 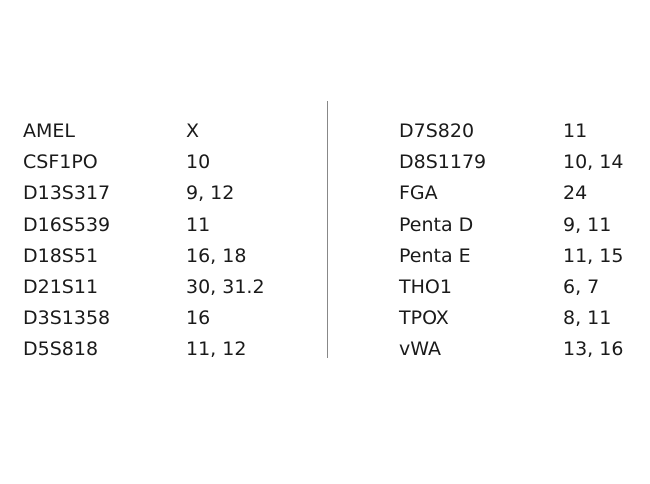 What do you see at coordinates (67, 224) in the screenshot?
I see `locus-name: D16S539` at bounding box center [67, 224].